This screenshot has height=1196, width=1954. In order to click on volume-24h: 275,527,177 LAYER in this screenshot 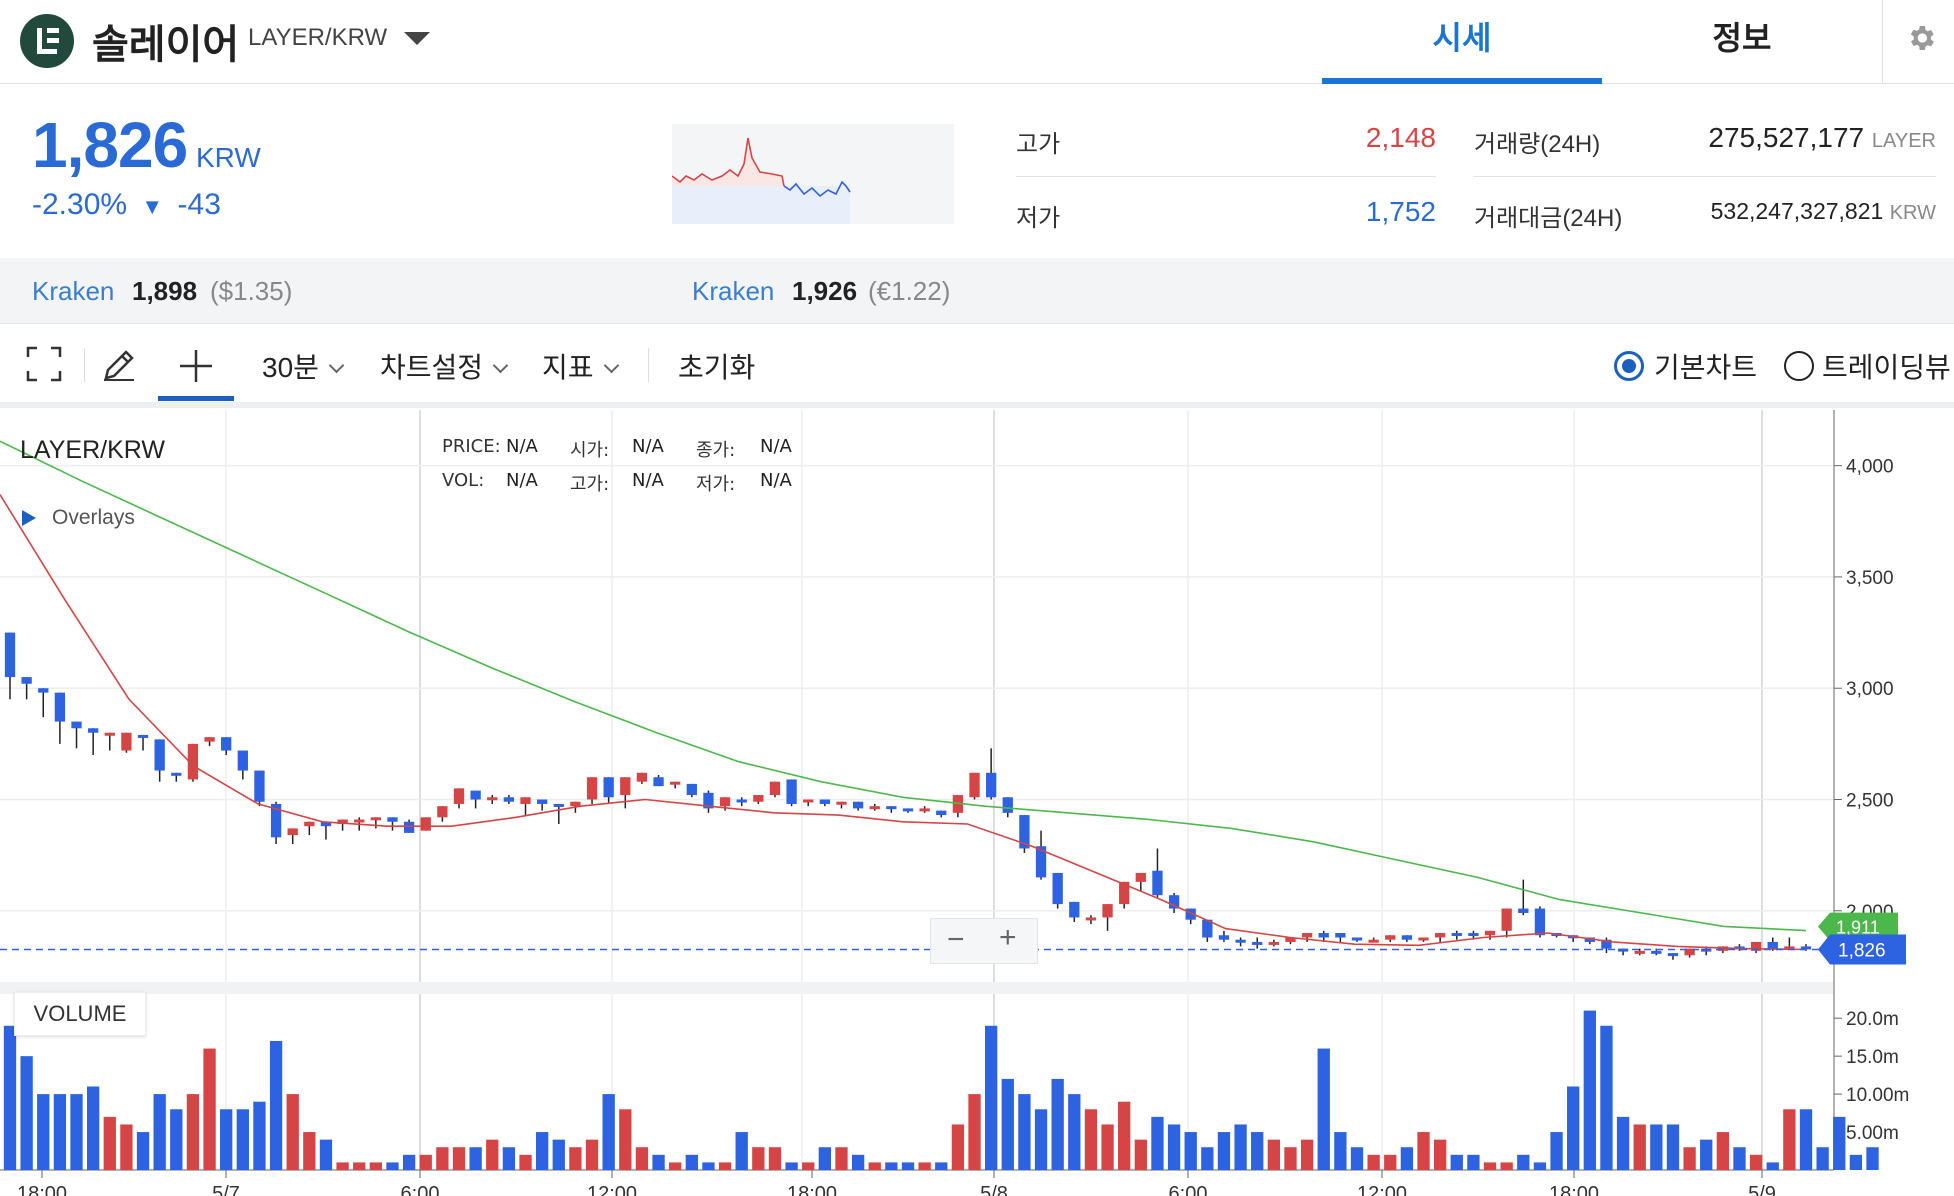, I will do `click(1788, 138)`.